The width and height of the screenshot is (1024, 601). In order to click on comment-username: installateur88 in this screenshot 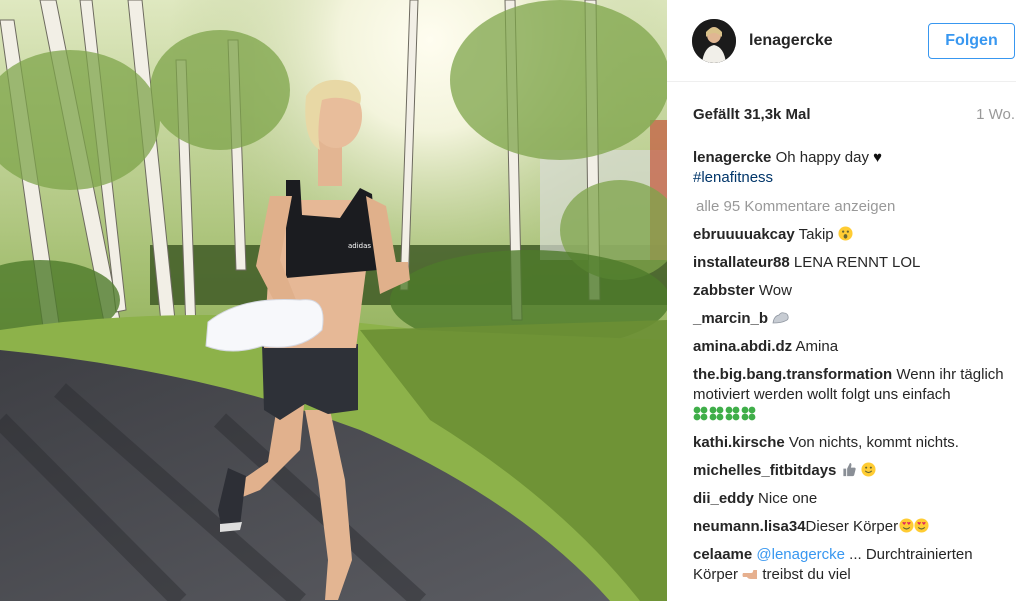, I will do `click(741, 262)`.